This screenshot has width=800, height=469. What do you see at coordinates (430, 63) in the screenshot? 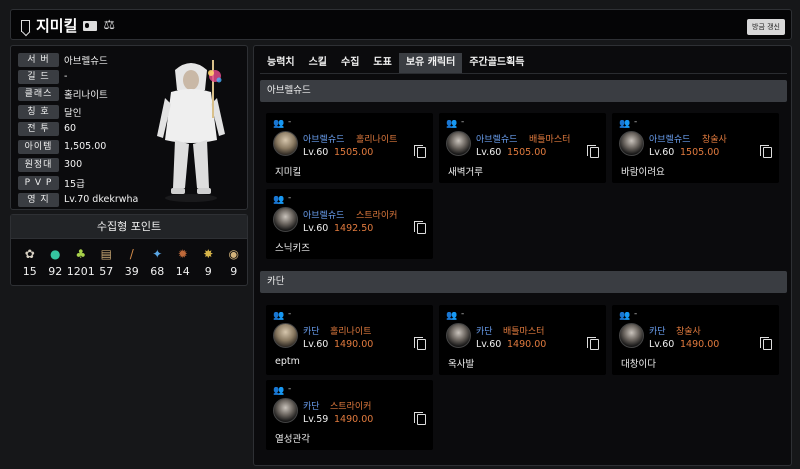
I see `tab-owned-characters: 보유 캐릭터` at bounding box center [430, 63].